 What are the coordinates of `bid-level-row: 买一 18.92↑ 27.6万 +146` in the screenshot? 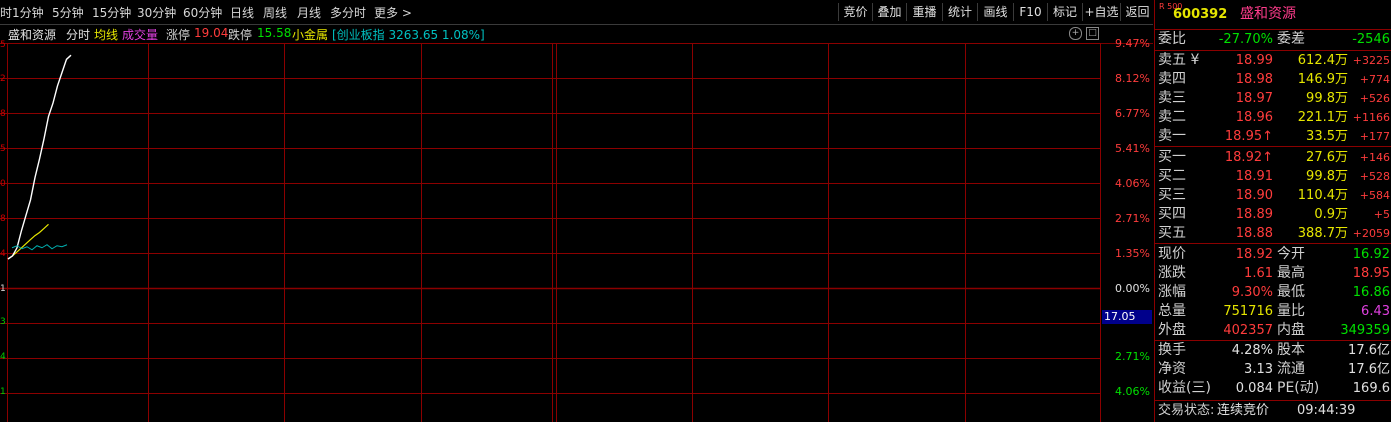 It's located at (1273, 157).